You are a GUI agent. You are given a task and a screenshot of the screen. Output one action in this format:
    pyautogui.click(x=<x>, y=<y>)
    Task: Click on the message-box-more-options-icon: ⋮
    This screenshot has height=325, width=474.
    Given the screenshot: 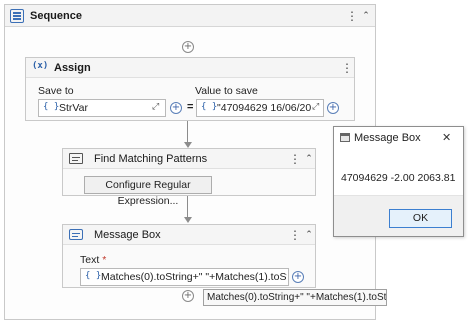 What is the action you would take?
    pyautogui.click(x=295, y=235)
    